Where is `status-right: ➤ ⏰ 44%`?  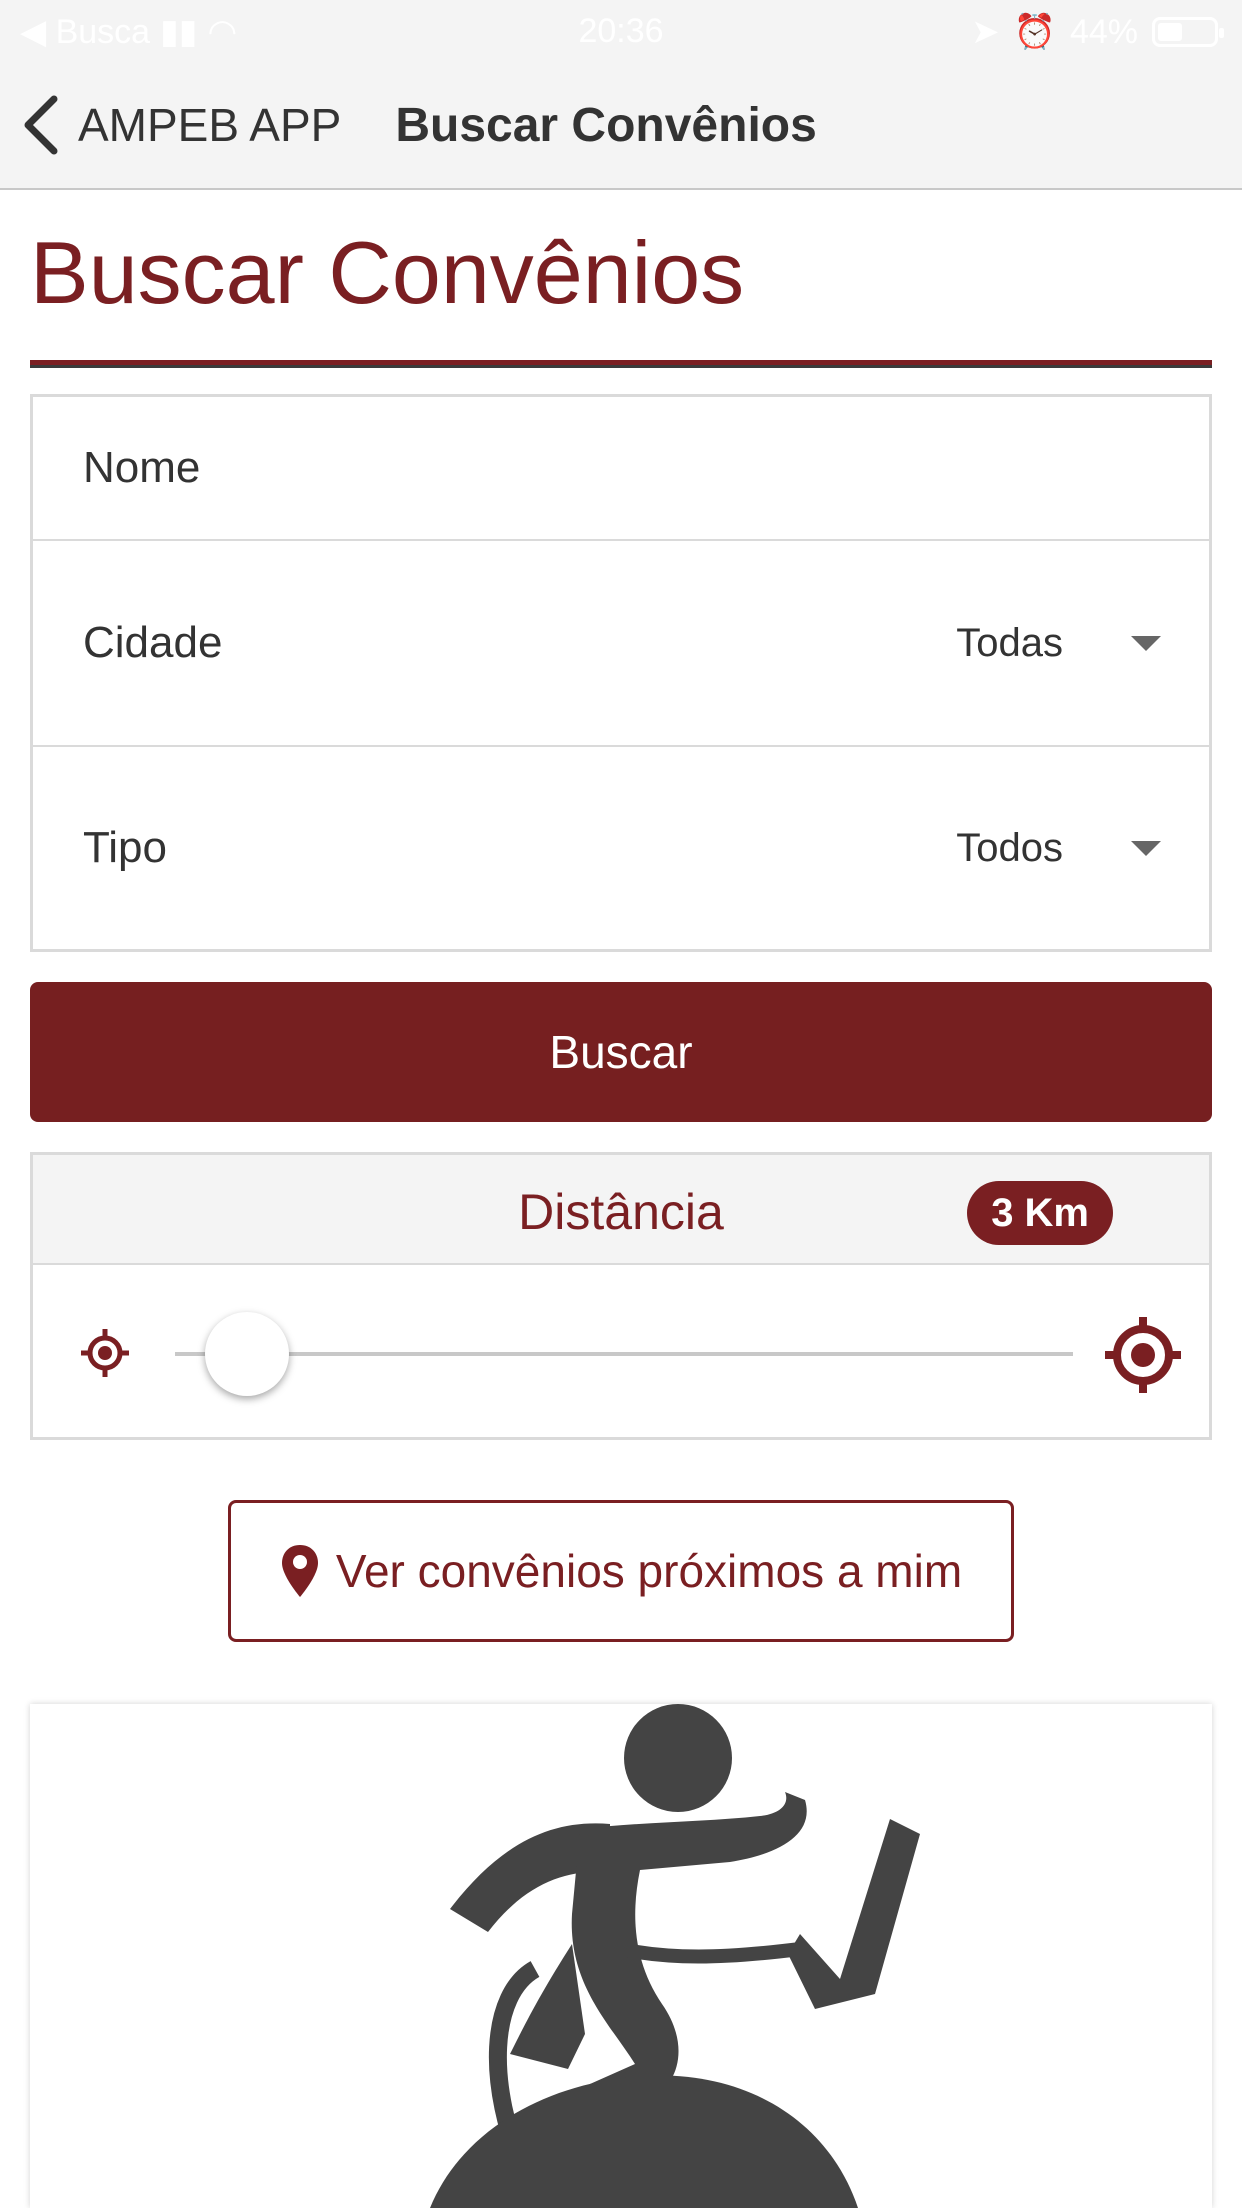 status-right: ➤ ⏰ 44% is located at coordinates (1097, 32).